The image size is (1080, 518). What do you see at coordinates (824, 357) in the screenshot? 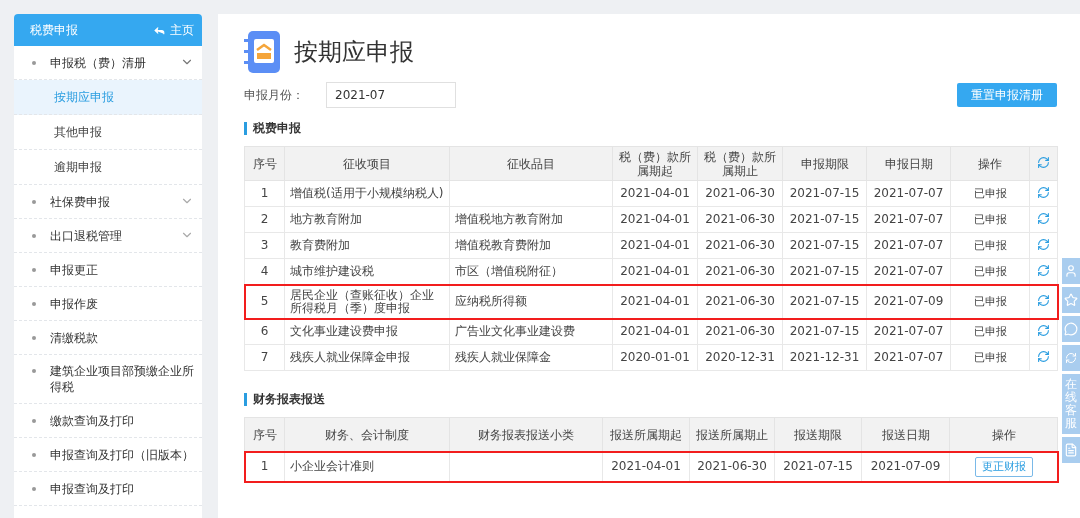
I see `table-cell: 2021-12-31` at bounding box center [824, 357].